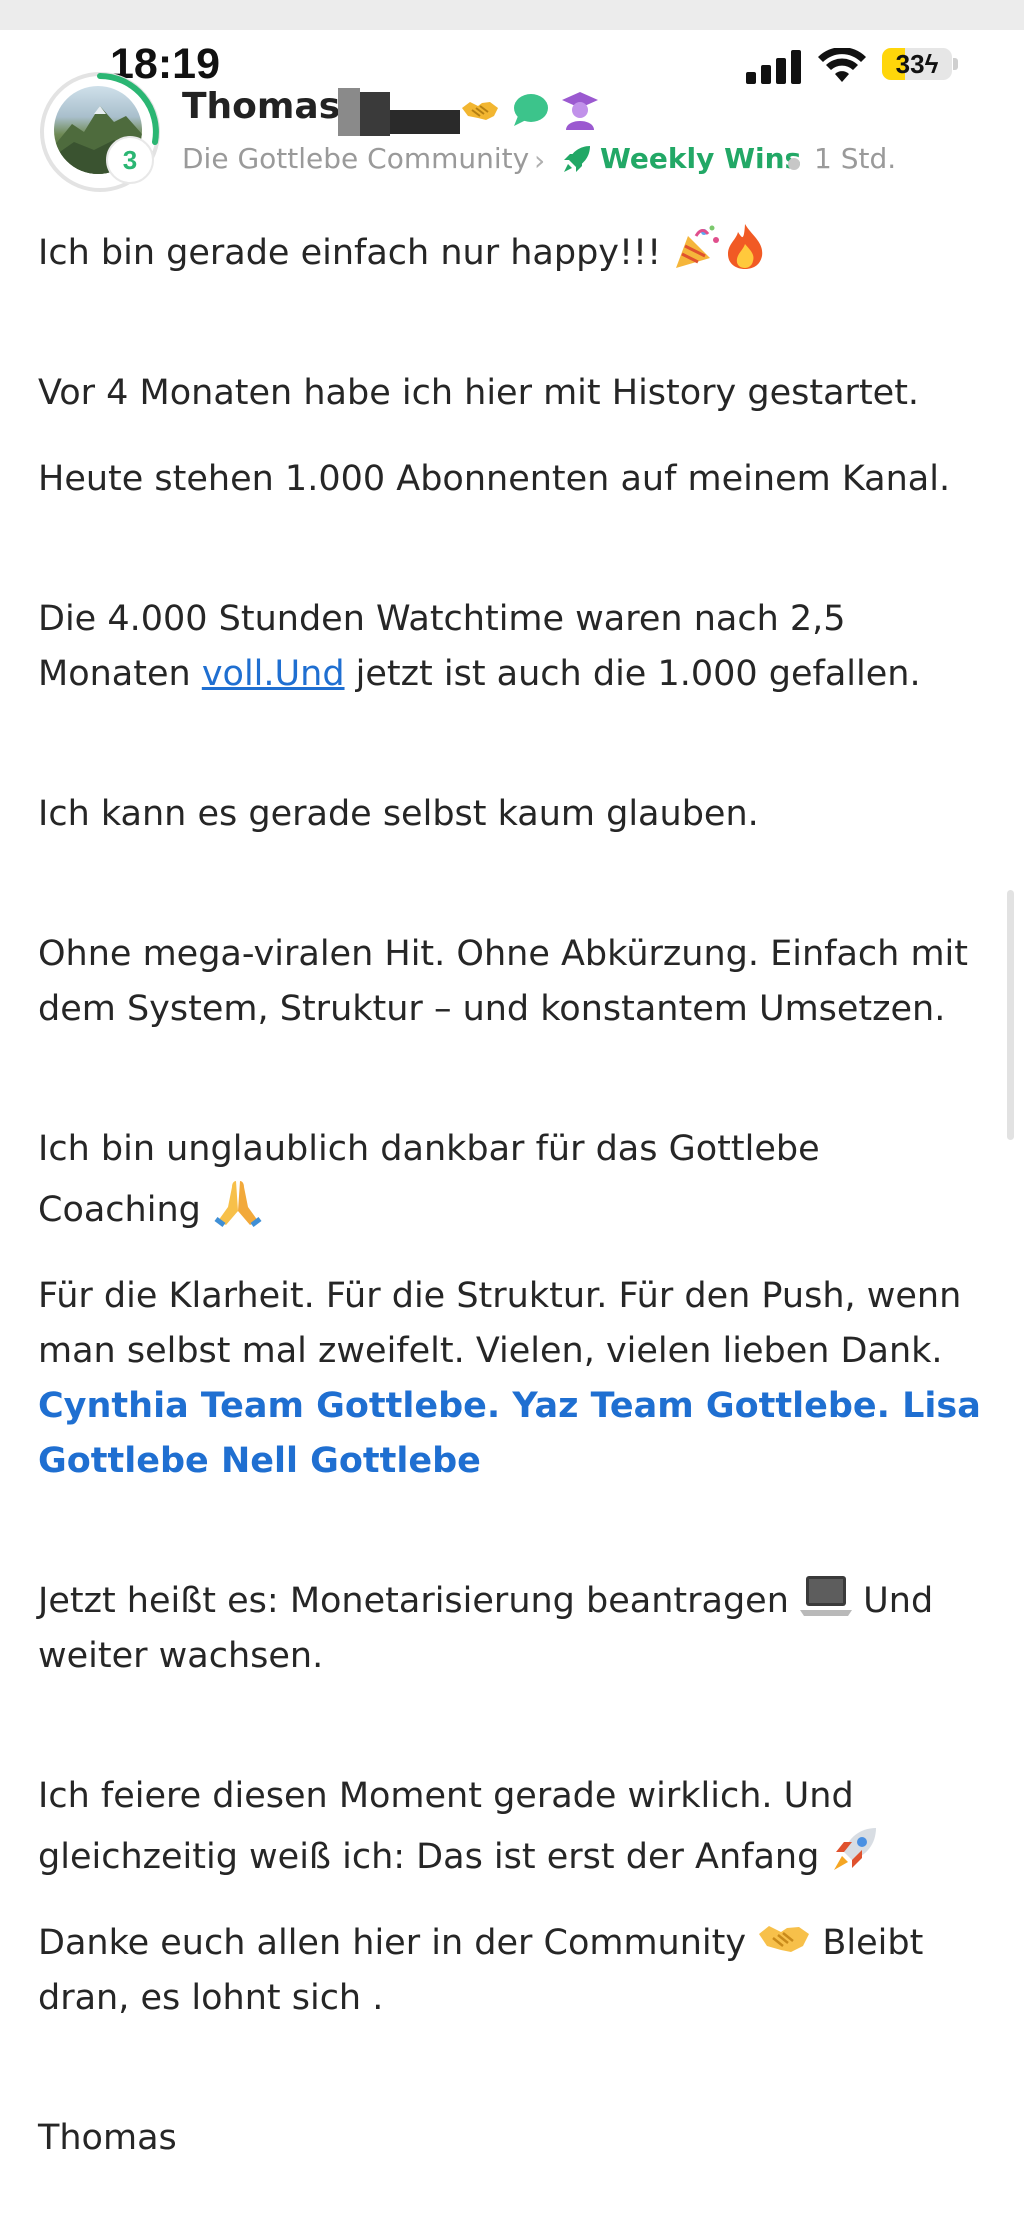 This screenshot has width=1024, height=2216. I want to click on battery-cap, so click(955, 64).